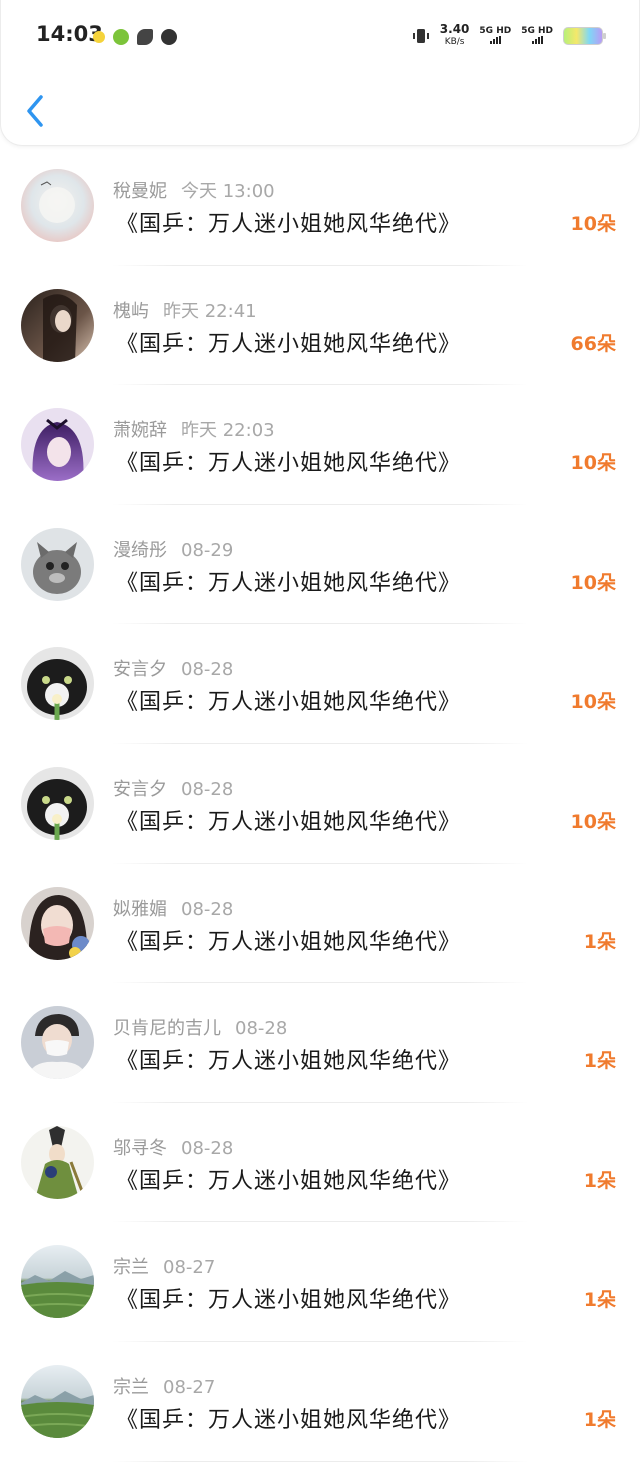 This screenshot has width=640, height=1462. Describe the element at coordinates (228, 191) in the screenshot. I see `timestamp: 今天 13:00` at that location.